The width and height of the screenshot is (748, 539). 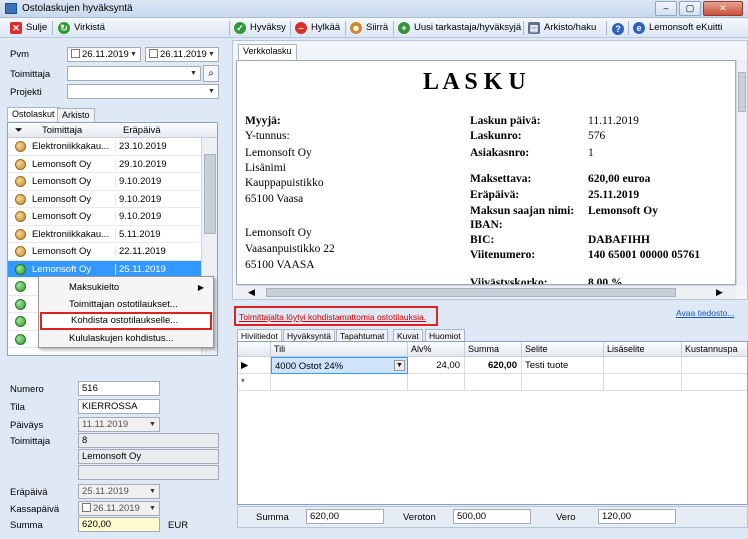 I want to click on col-selite: Selite, so click(x=563, y=349).